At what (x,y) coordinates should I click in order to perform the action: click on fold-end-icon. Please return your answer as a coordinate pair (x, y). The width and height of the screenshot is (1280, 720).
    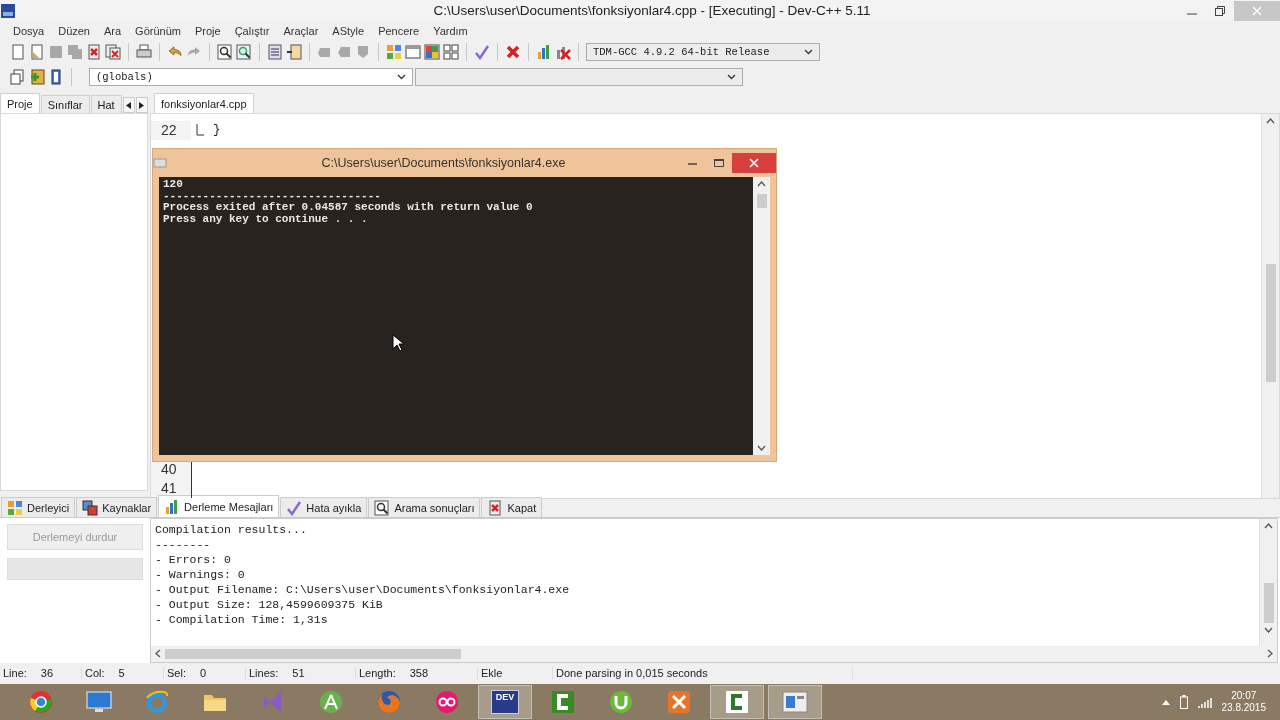
    Looking at the image, I should click on (200, 130).